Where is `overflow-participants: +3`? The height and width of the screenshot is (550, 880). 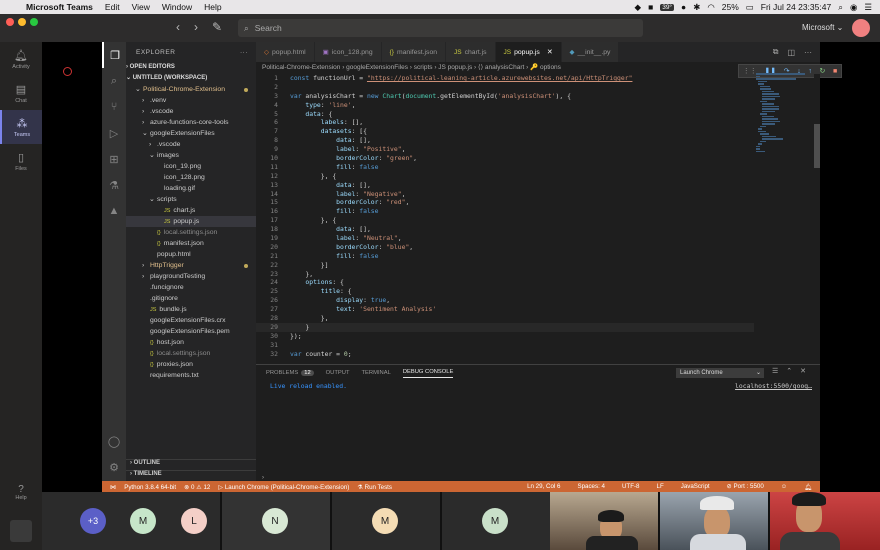
overflow-participants: +3 is located at coordinates (93, 521).